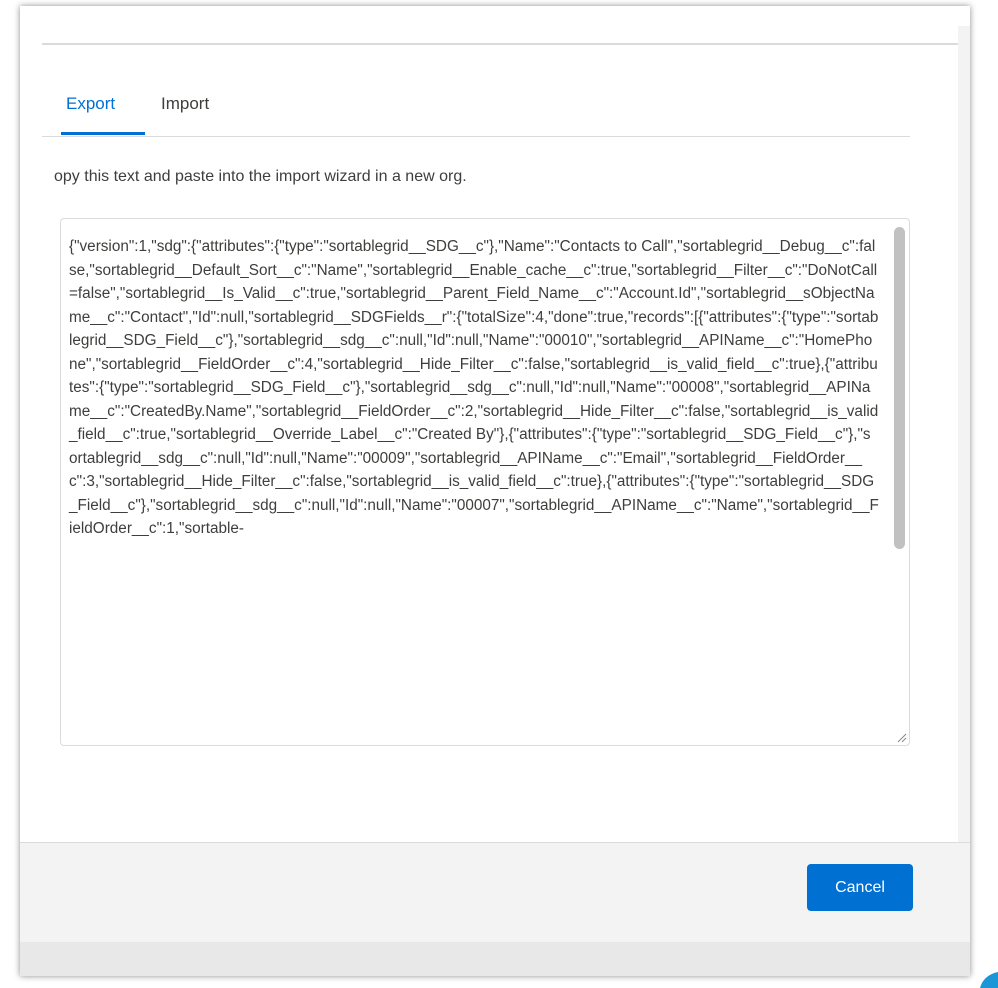  I want to click on corner-accent-shape, so click(989, 980).